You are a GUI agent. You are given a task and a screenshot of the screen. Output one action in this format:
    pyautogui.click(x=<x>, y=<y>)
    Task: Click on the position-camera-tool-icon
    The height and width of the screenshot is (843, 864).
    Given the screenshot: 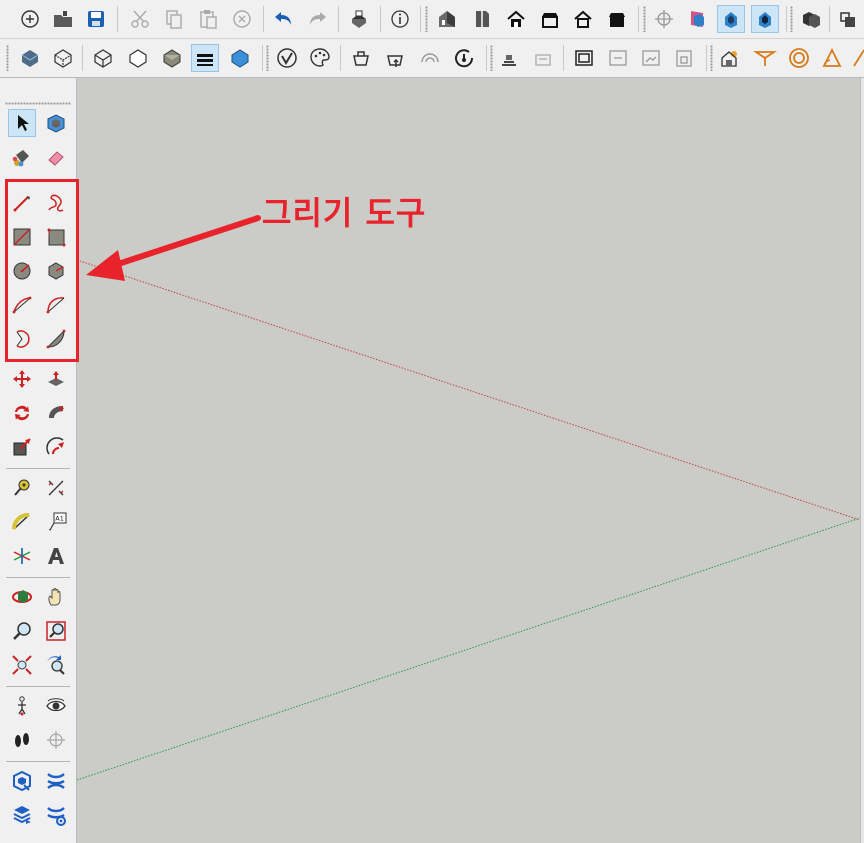 What is the action you would take?
    pyautogui.click(x=22, y=706)
    